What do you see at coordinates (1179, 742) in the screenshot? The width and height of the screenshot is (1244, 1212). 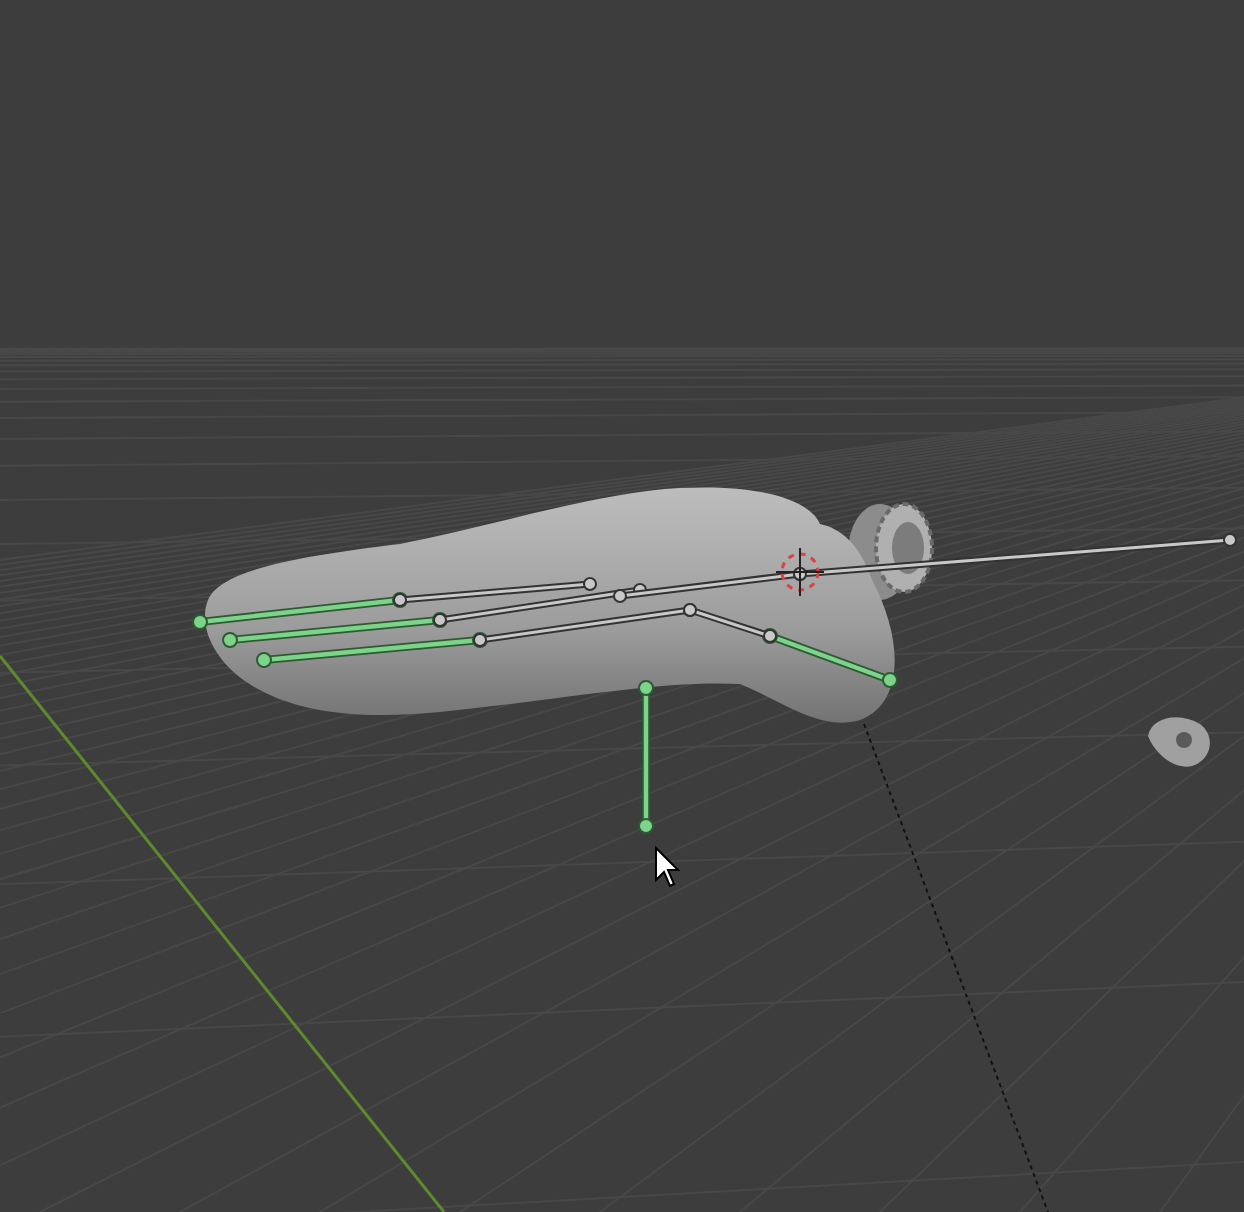 I see `small-object-drawing` at bounding box center [1179, 742].